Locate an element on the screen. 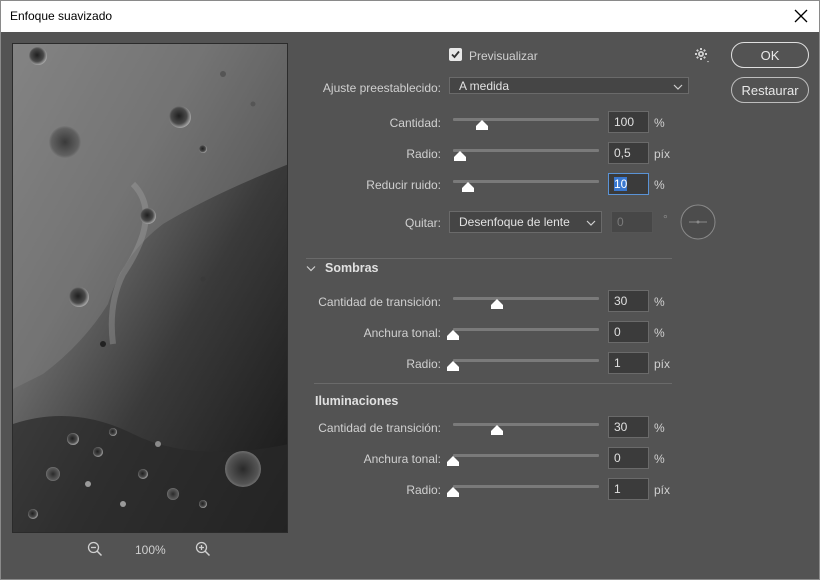 The image size is (820, 580). amount-input: 100 is located at coordinates (628, 122).